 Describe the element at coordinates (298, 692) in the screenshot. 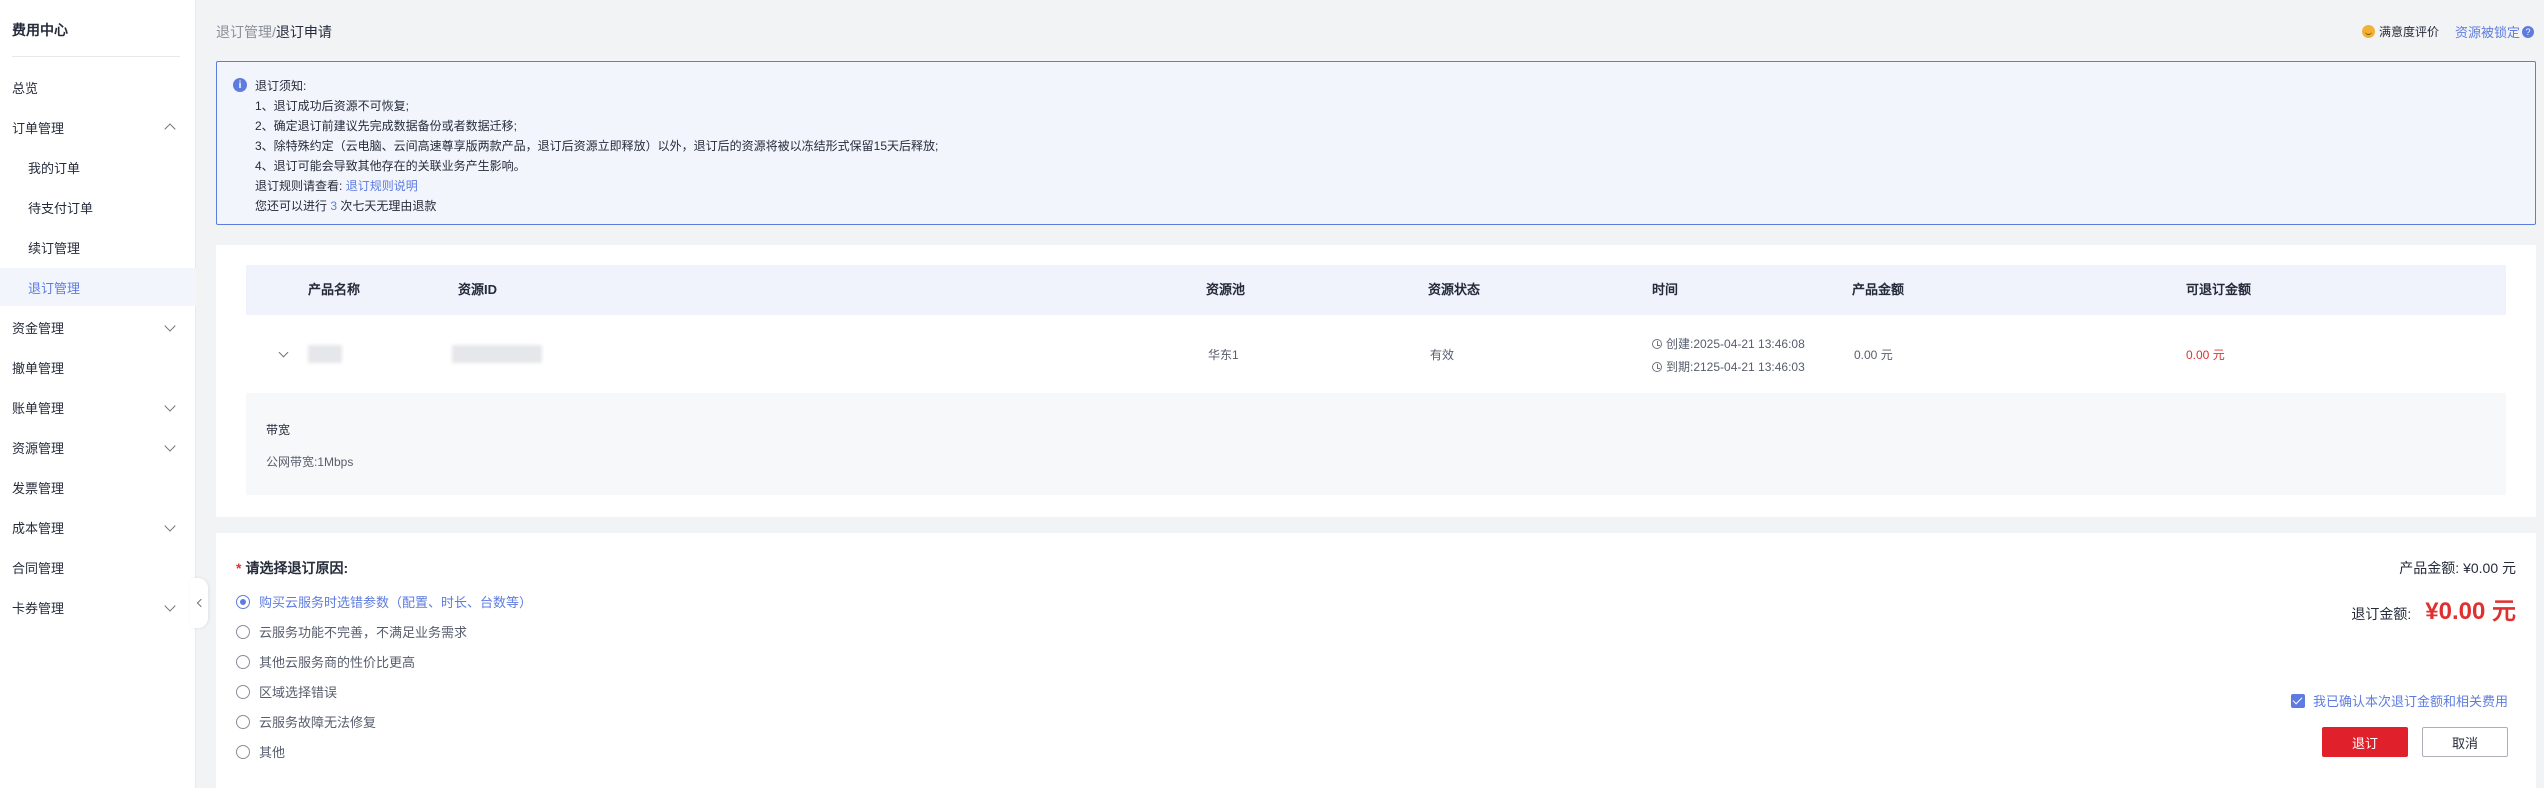

I see `reason-label: 区域选择错误` at that location.